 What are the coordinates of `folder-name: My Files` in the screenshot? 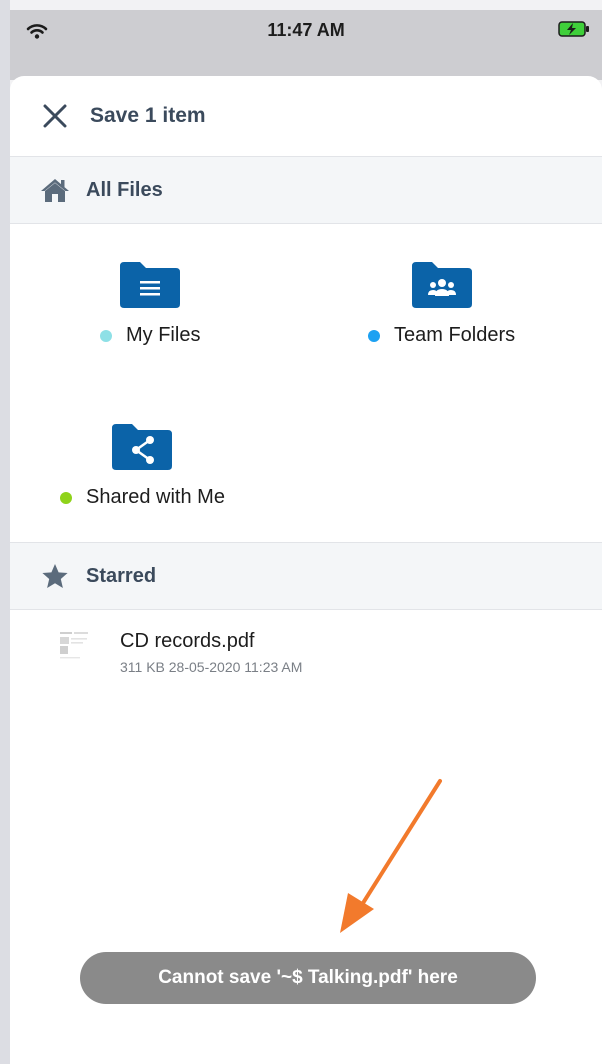 It's located at (163, 335).